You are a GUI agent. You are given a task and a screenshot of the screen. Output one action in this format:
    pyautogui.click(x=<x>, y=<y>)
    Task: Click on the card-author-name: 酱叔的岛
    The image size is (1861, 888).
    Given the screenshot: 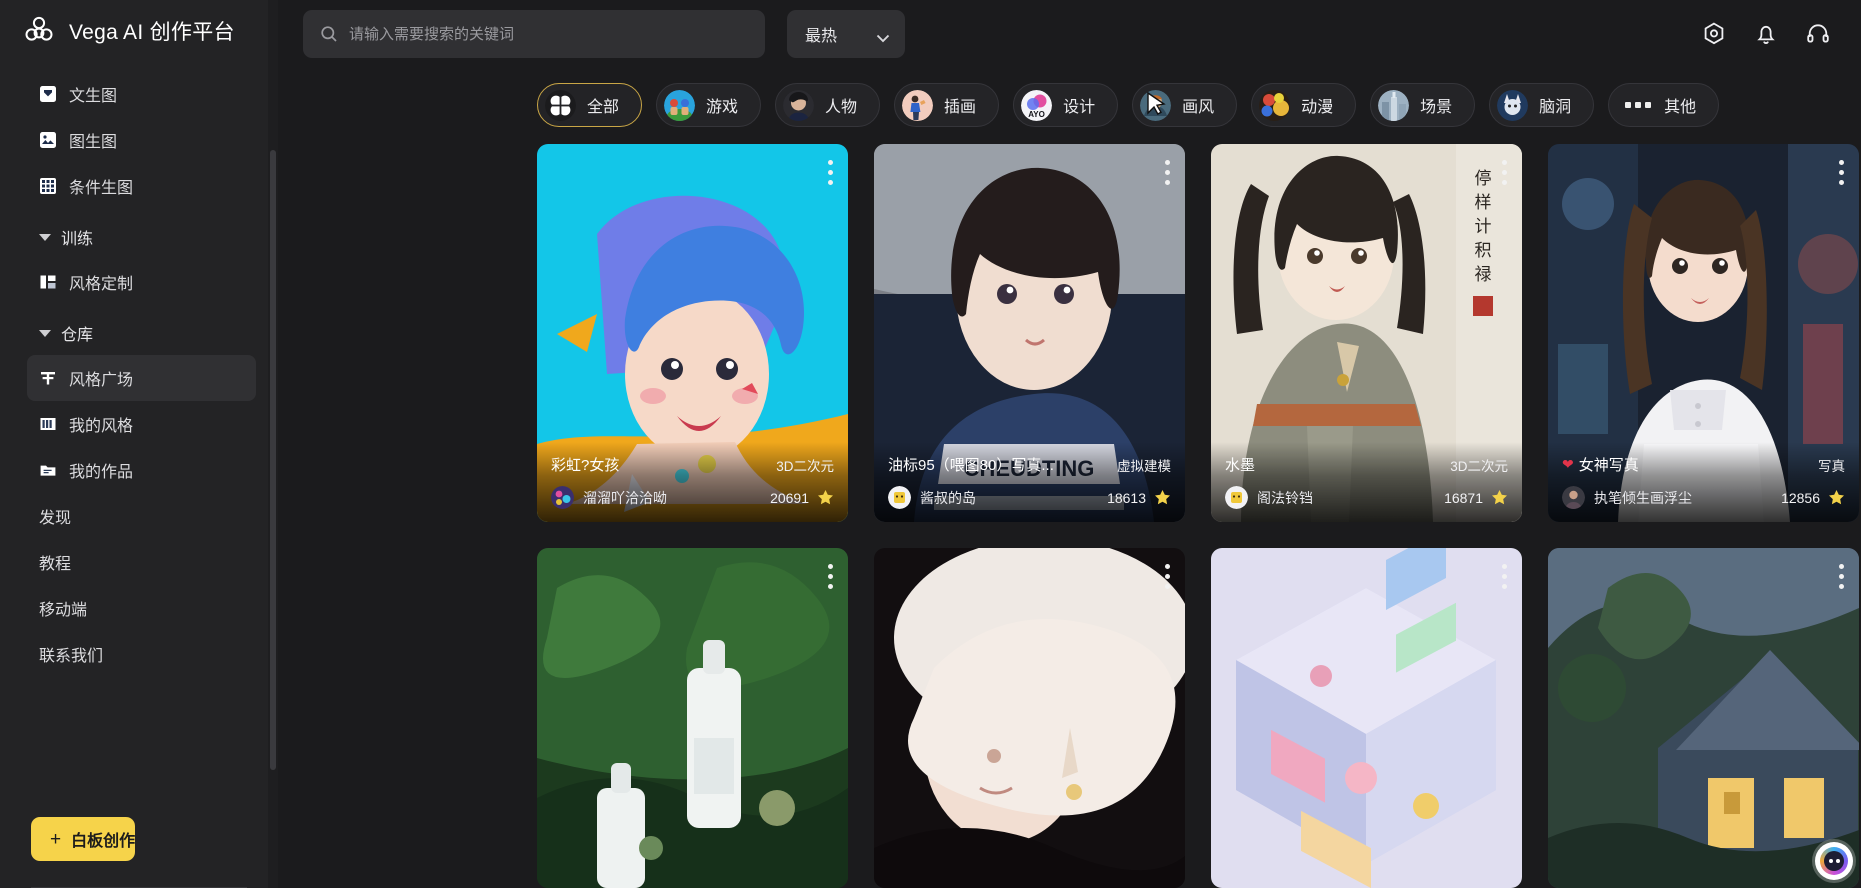 What is the action you would take?
    pyautogui.click(x=948, y=497)
    